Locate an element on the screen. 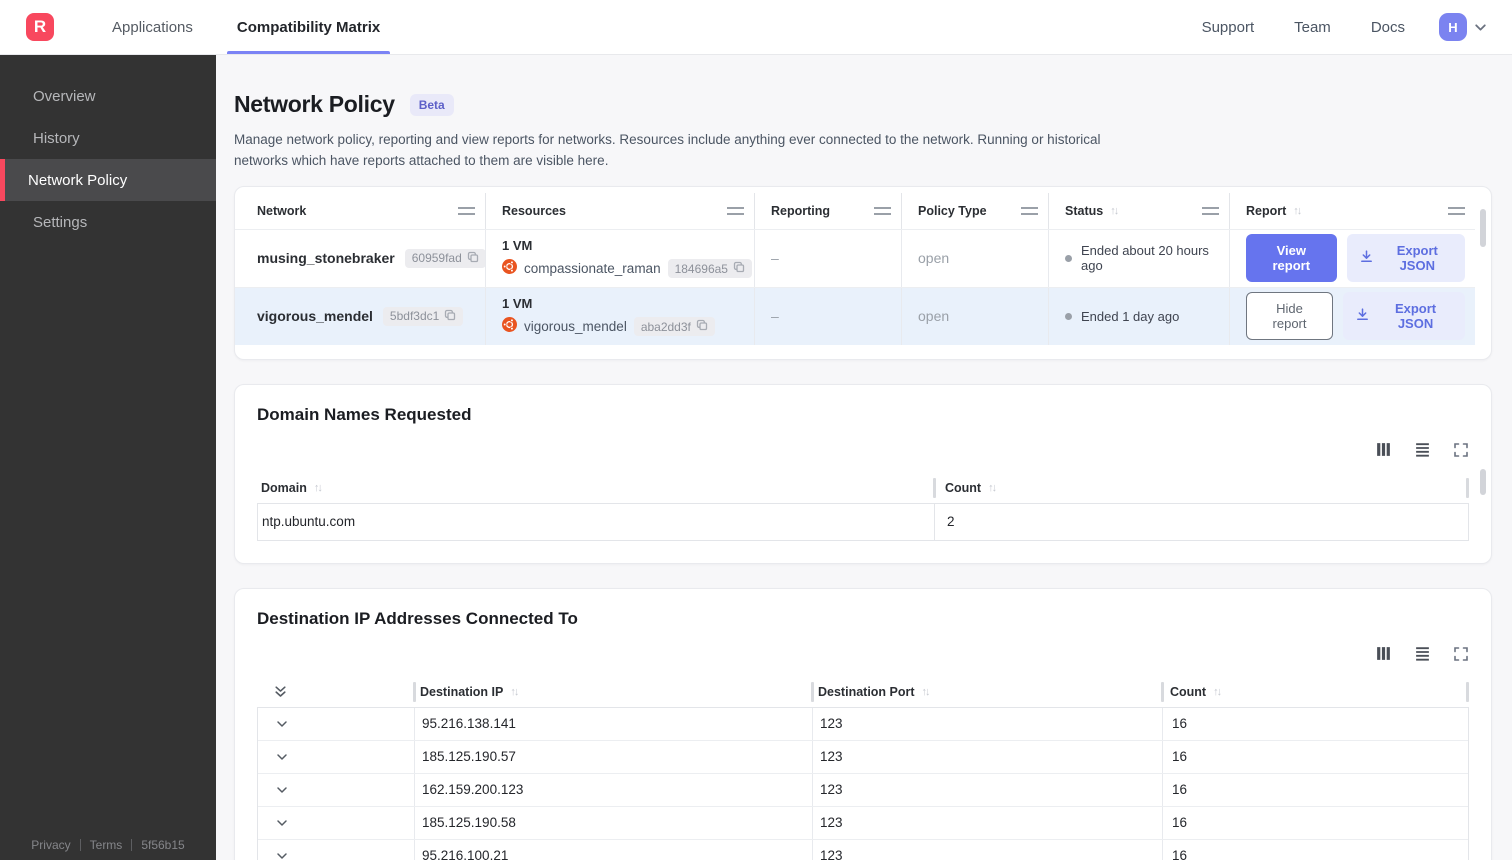  report-cell: View report Export JSON is located at coordinates (1352, 258).